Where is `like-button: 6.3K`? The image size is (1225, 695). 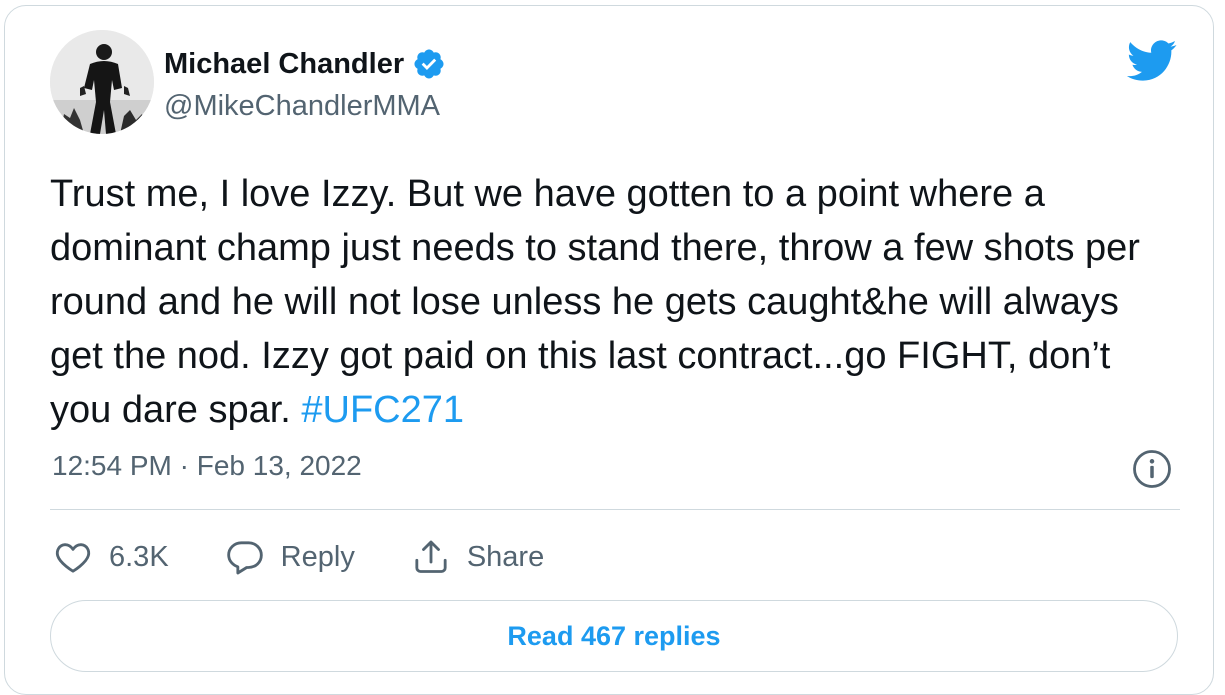 like-button: 6.3K is located at coordinates (111, 557).